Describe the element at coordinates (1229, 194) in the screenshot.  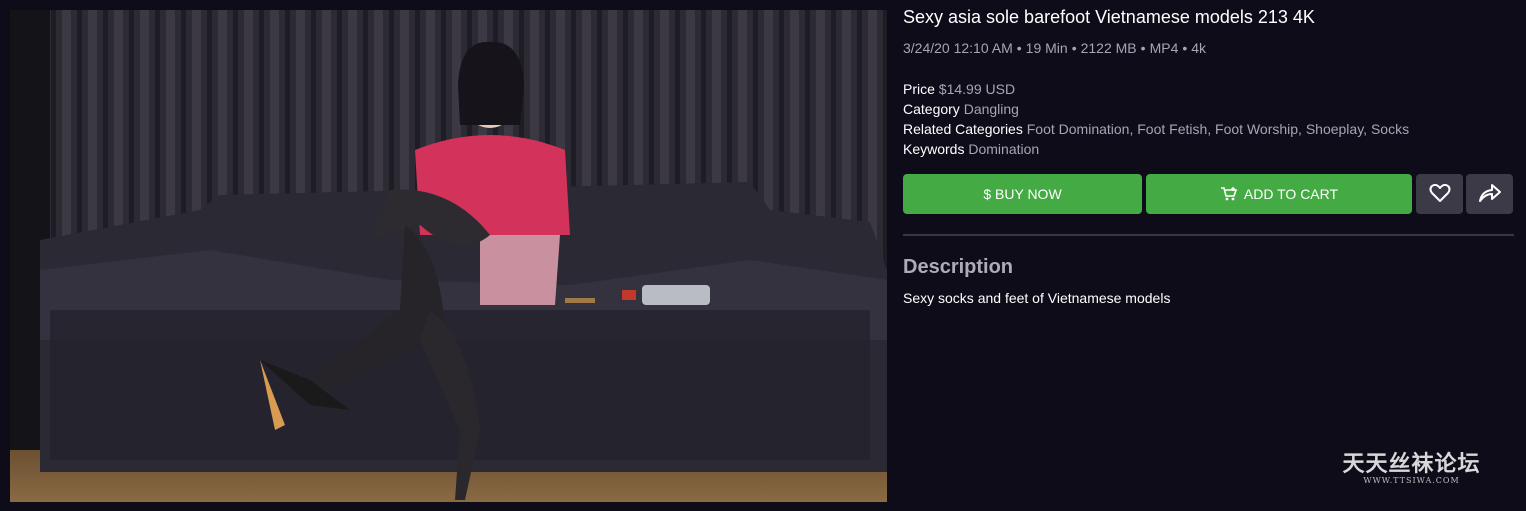
I see `cart-icon` at that location.